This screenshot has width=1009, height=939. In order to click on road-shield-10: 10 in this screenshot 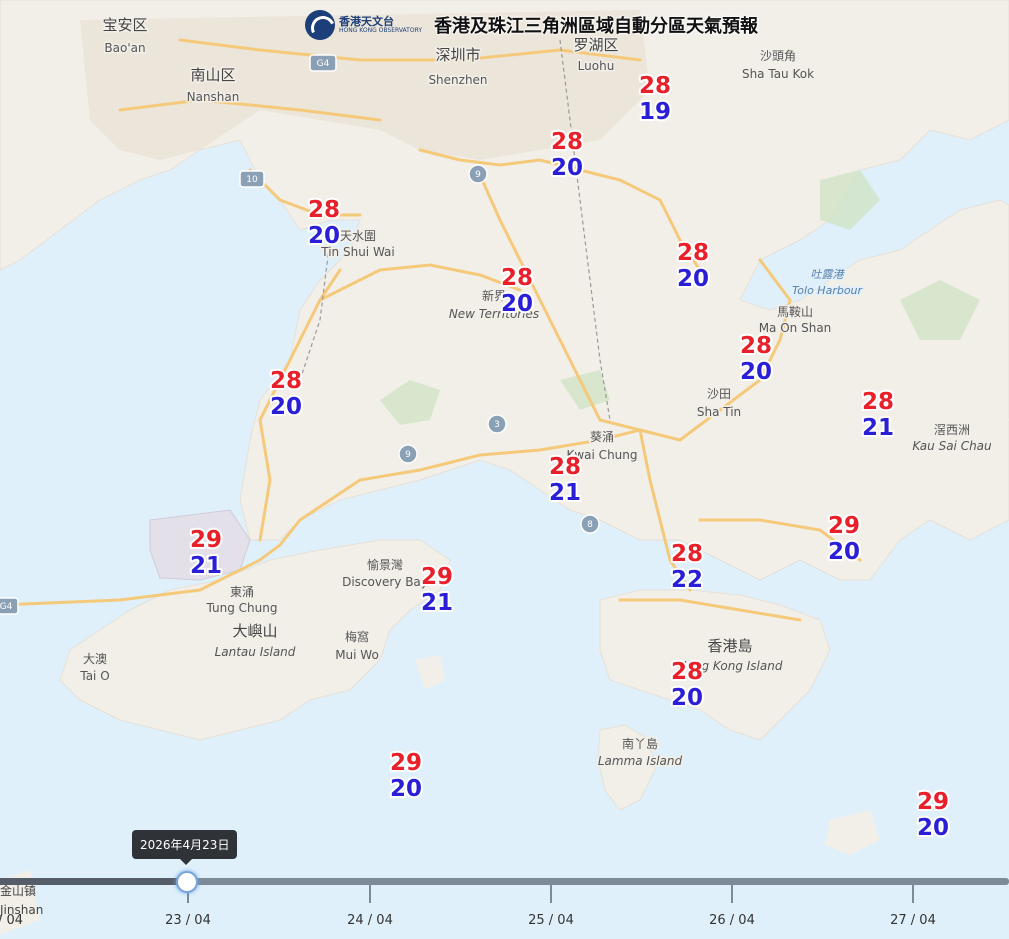, I will do `click(252, 179)`.